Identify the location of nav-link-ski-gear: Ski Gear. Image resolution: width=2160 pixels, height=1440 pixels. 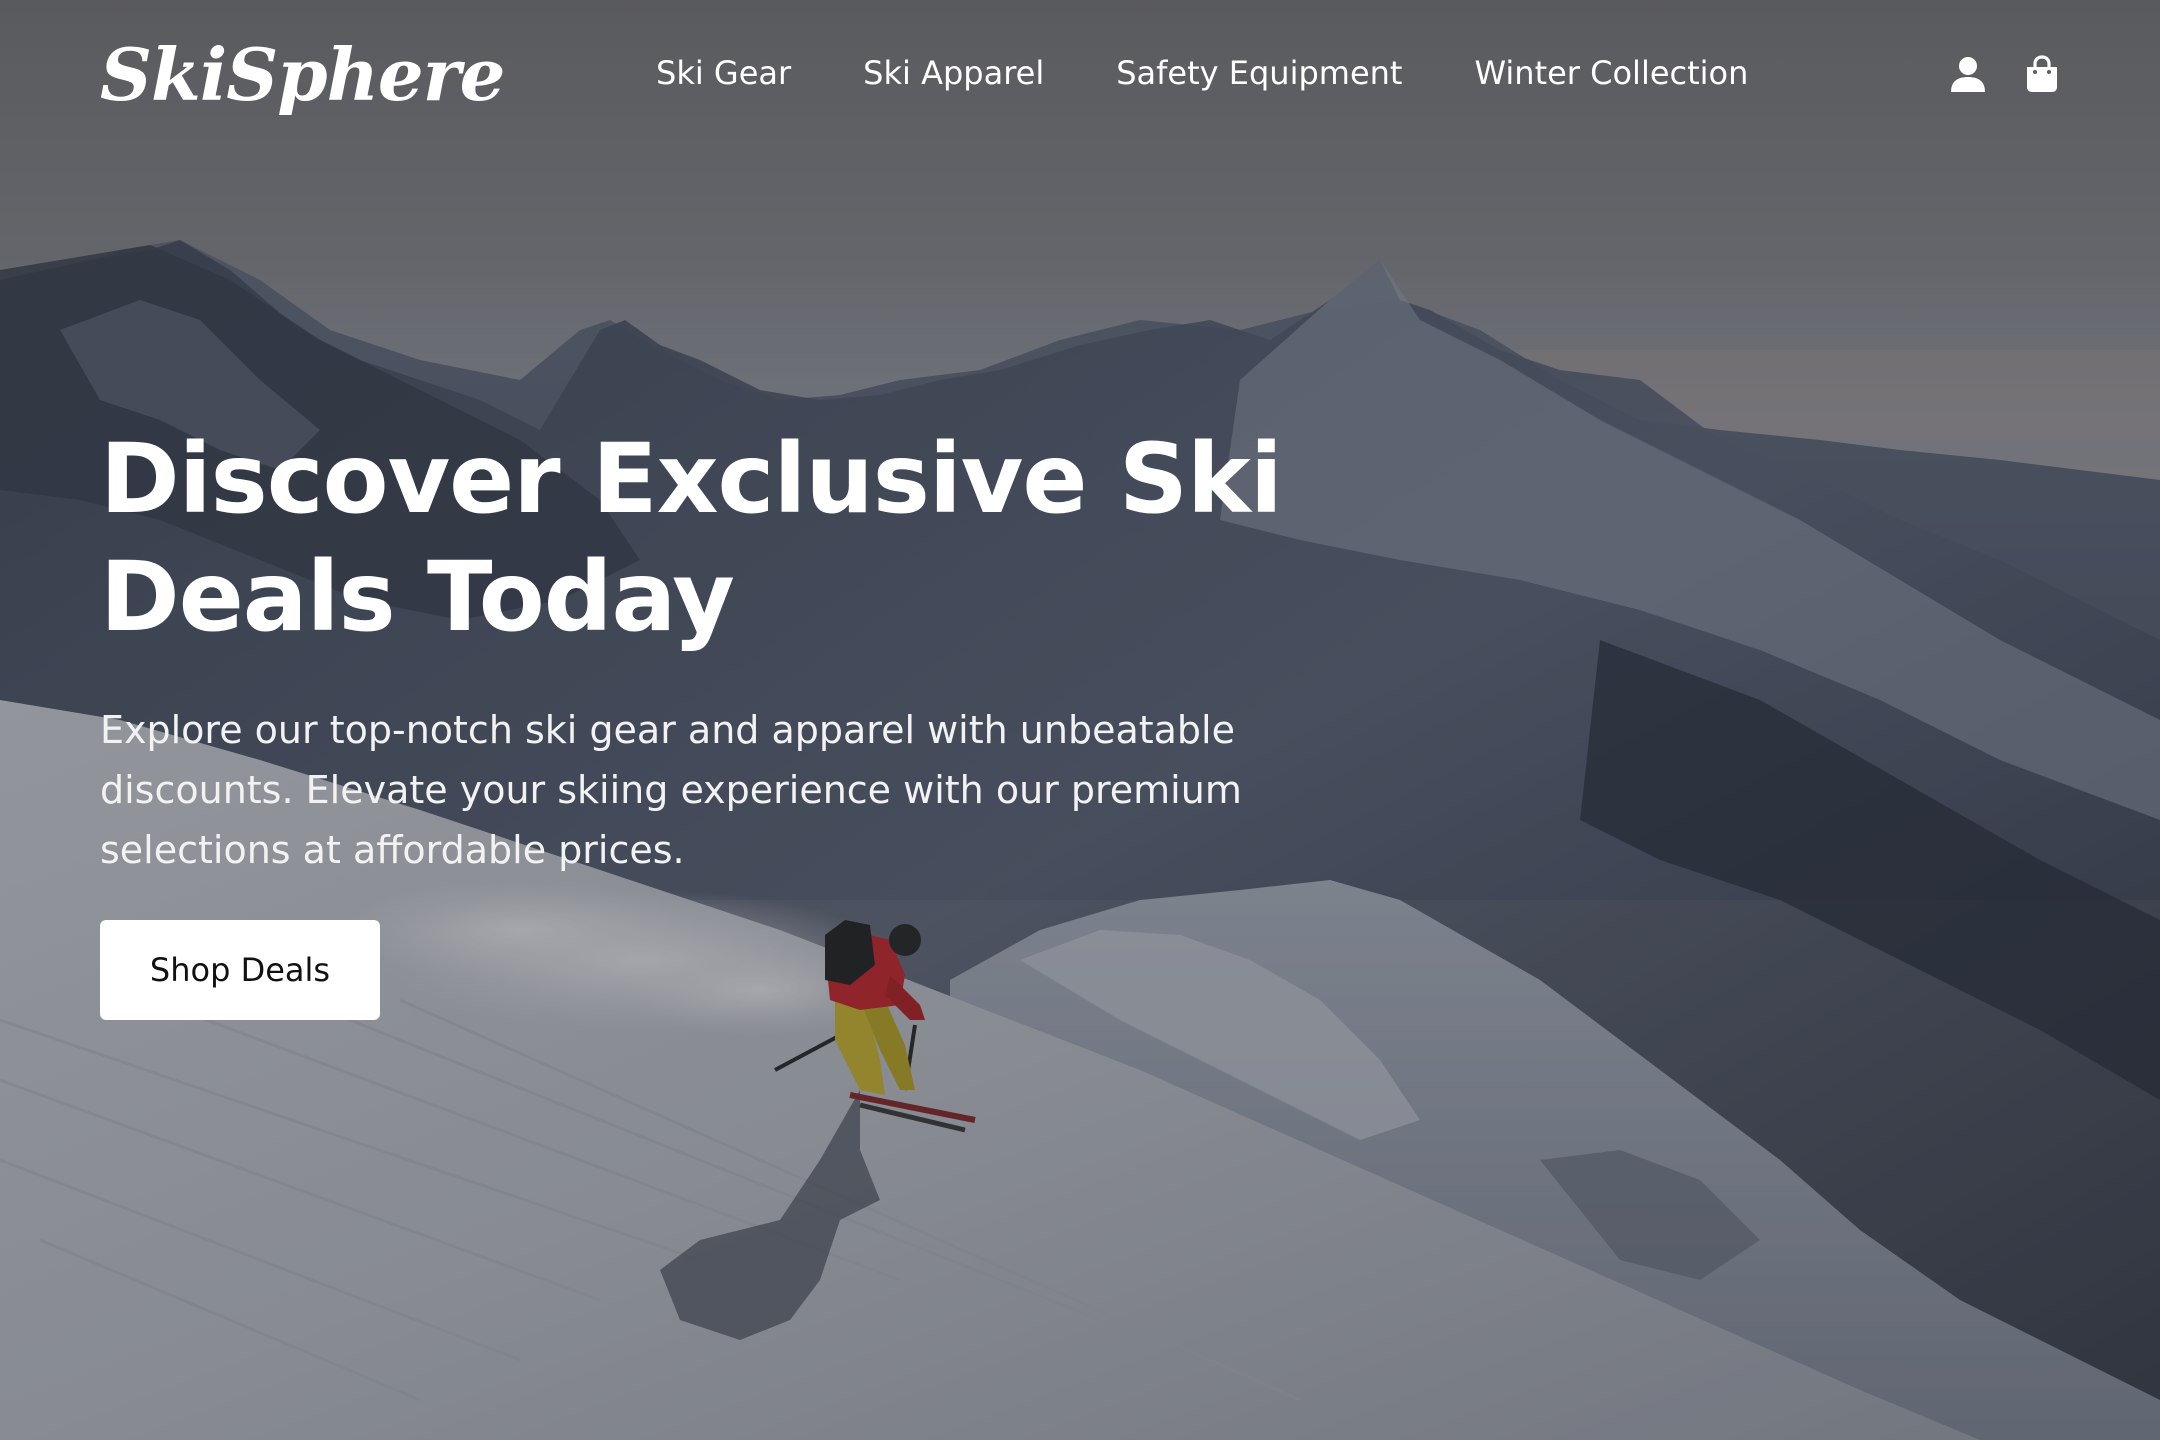
(723, 73).